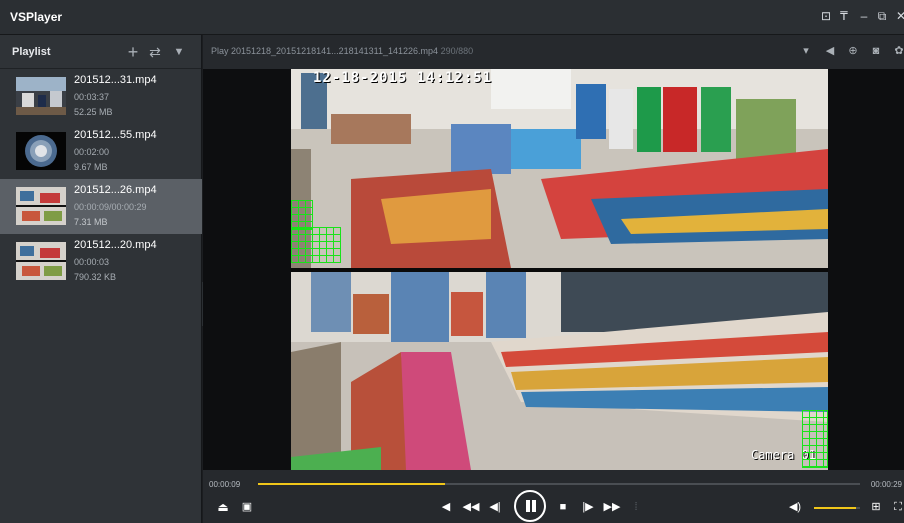 The width and height of the screenshot is (904, 523). Describe the element at coordinates (115, 245) in the screenshot. I see `playlist-item-name: 201512...20.mp4` at that location.